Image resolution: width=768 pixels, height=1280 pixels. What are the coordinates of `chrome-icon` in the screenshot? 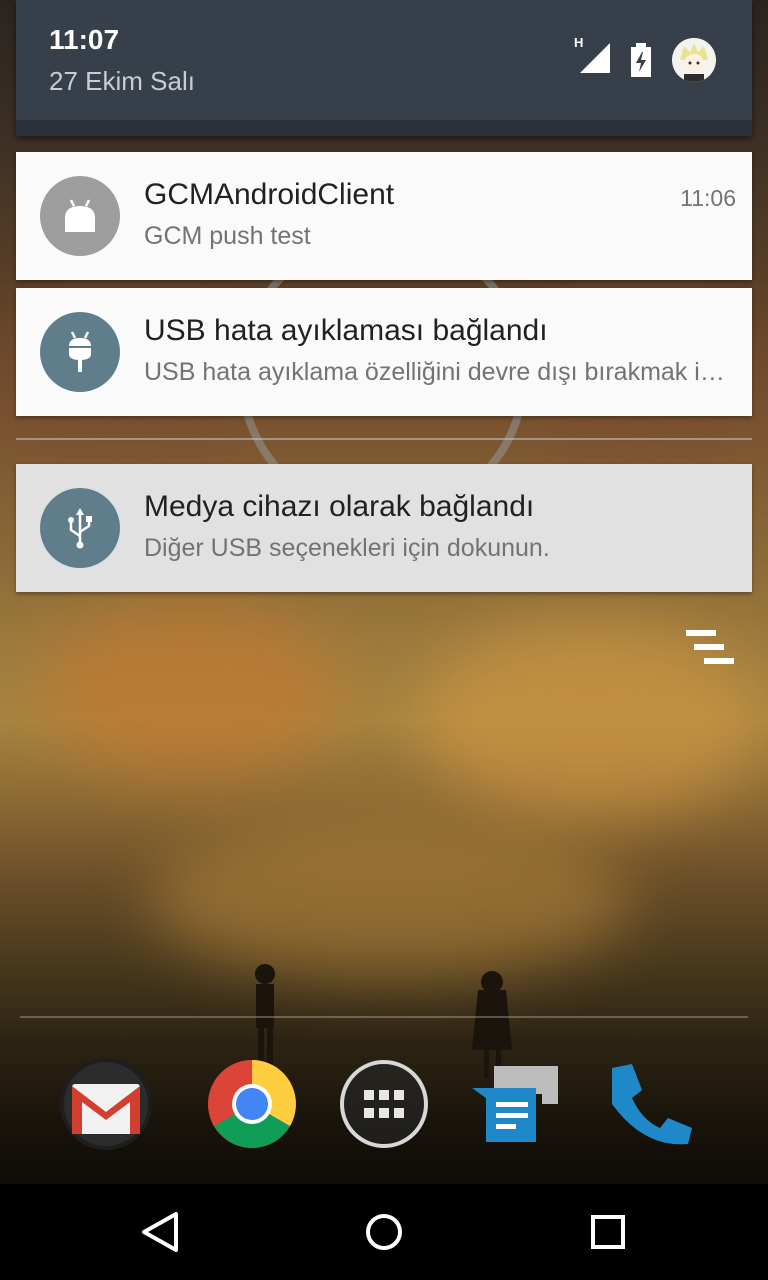 It's located at (252, 1104).